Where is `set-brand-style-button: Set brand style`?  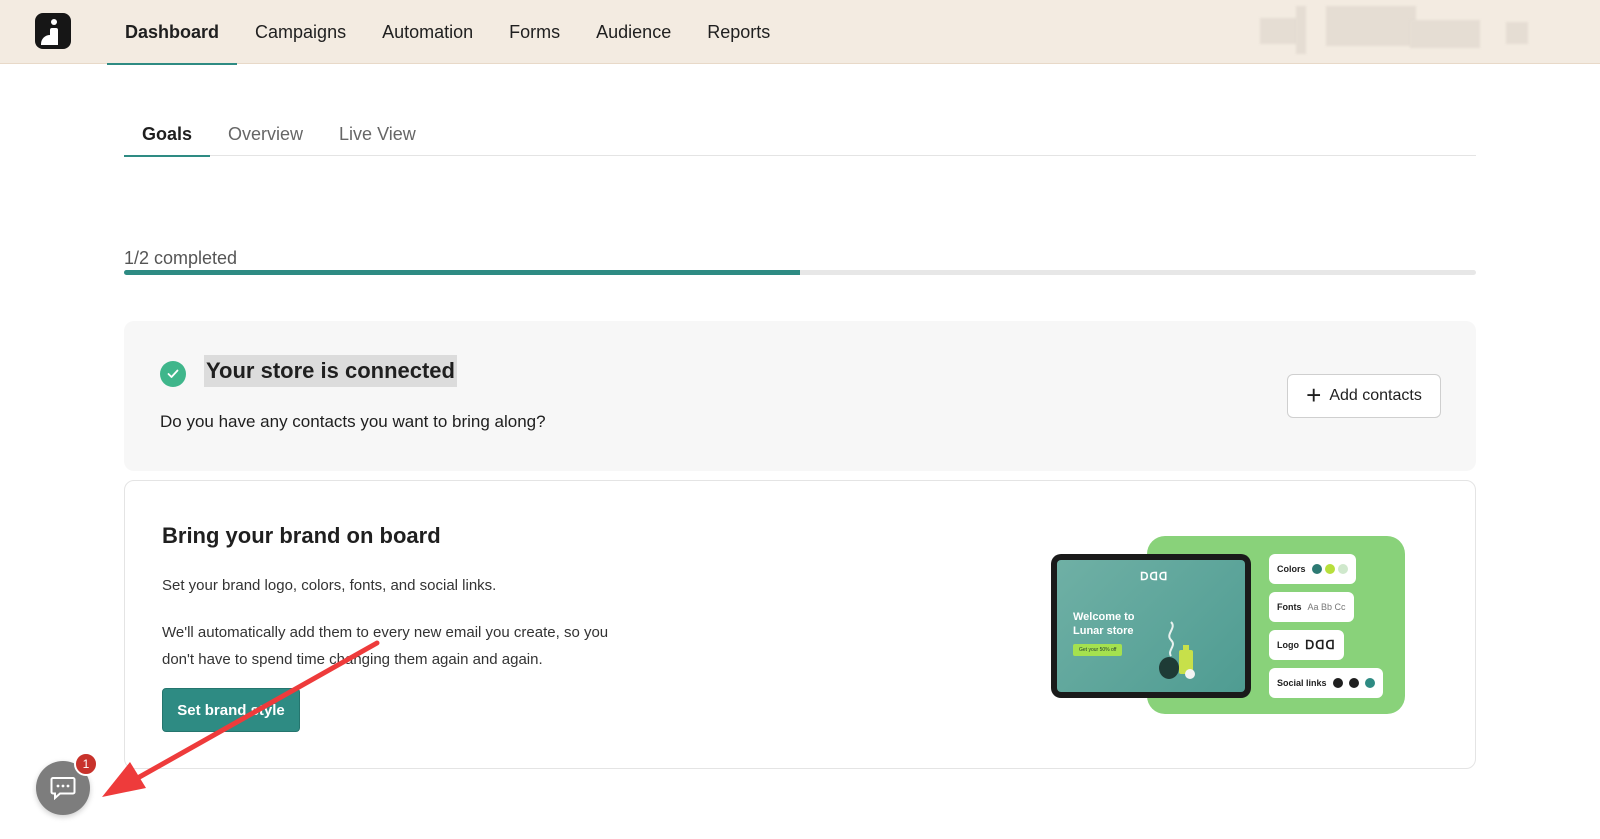 set-brand-style-button: Set brand style is located at coordinates (231, 710).